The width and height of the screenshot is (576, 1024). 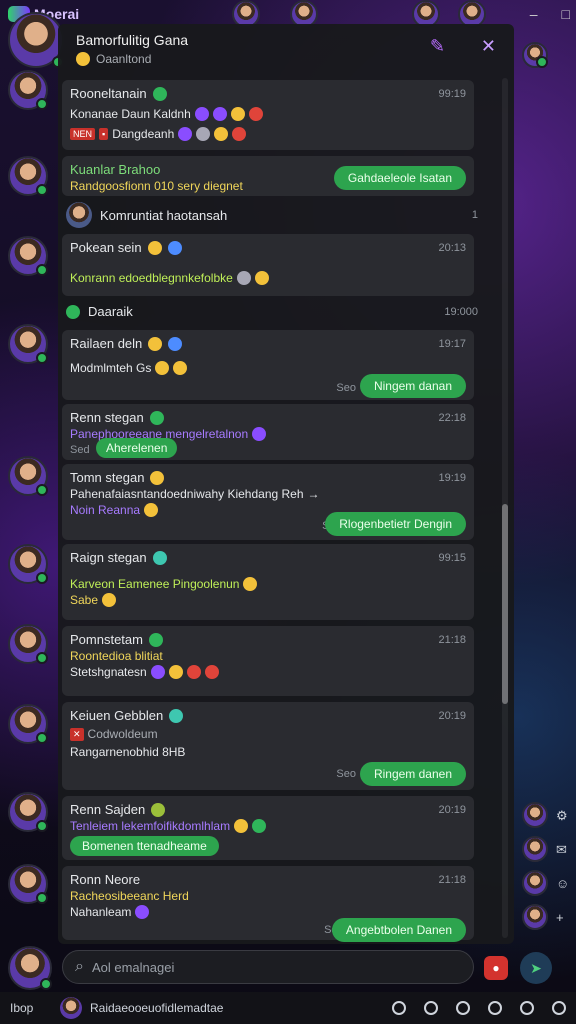 What do you see at coordinates (395, 524) in the screenshot?
I see `action-button: Rlogenbetietr Dengin` at bounding box center [395, 524].